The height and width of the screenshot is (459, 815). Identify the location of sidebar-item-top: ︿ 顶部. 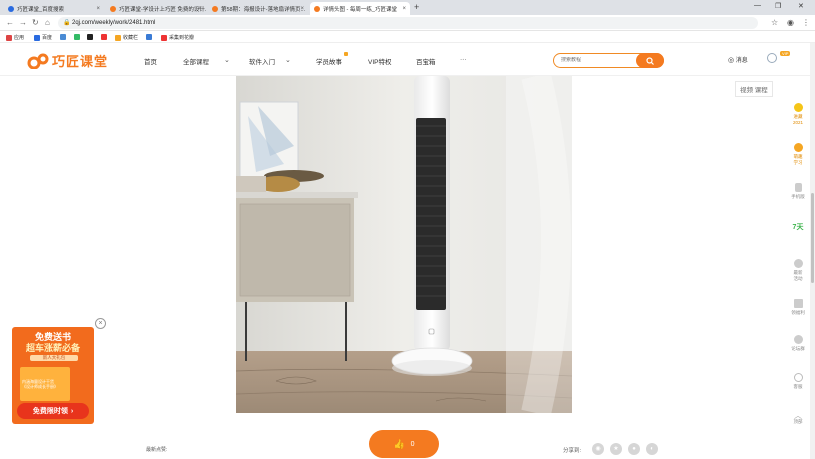
(798, 418).